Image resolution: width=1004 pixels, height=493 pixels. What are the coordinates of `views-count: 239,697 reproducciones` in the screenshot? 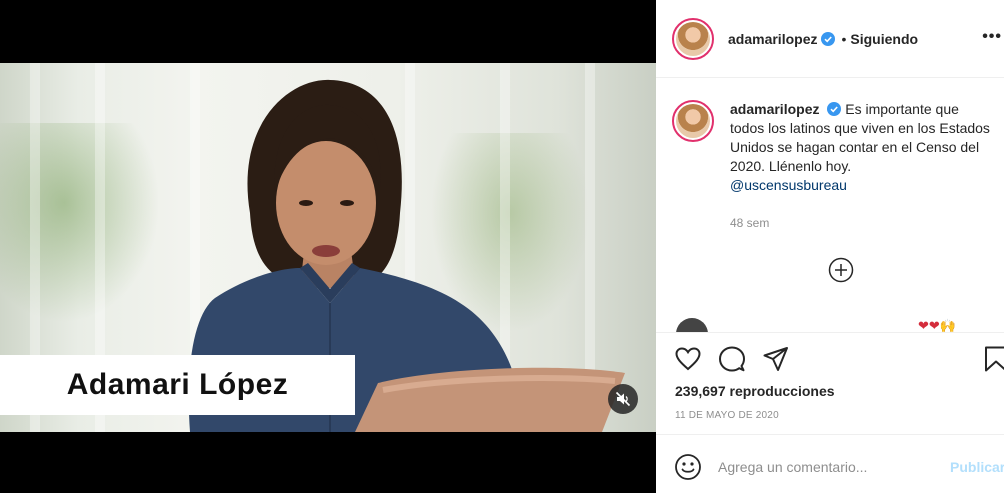 It's located at (755, 391).